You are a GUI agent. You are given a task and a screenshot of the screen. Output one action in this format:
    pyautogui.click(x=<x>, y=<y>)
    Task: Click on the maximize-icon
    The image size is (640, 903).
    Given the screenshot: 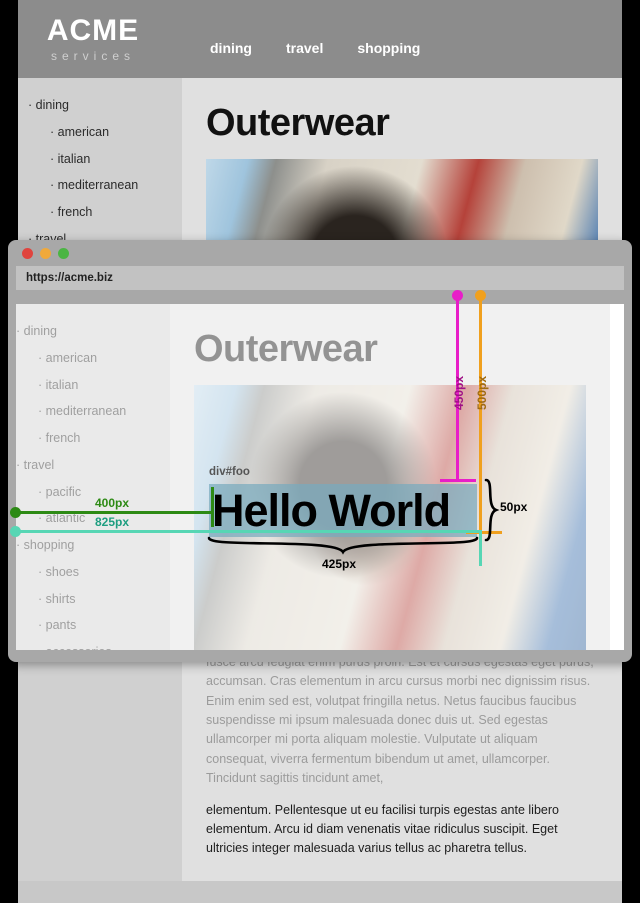 What is the action you would take?
    pyautogui.click(x=63, y=253)
    